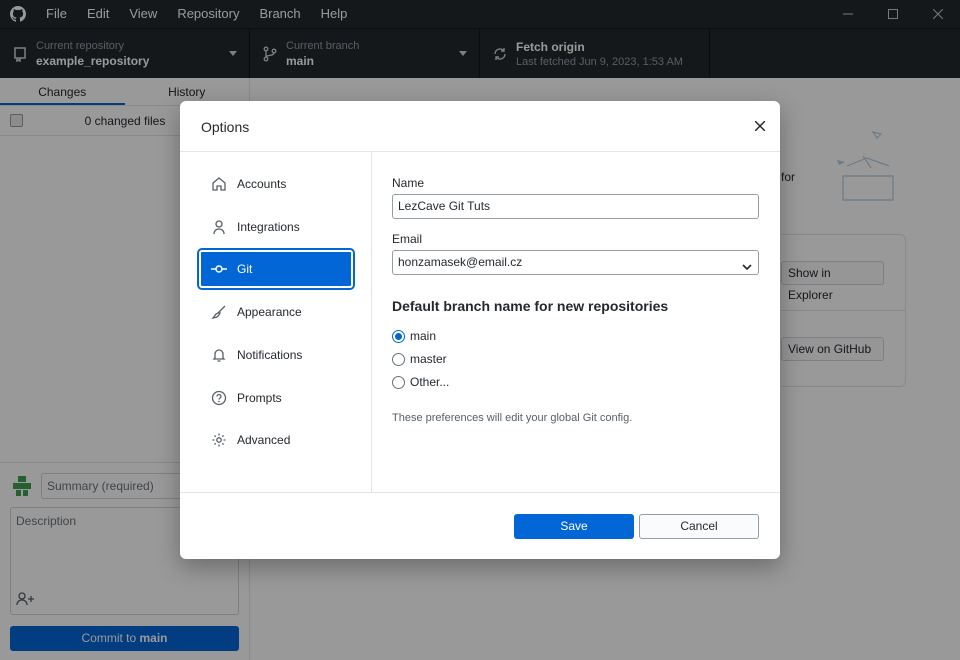  Describe the element at coordinates (259, 398) in the screenshot. I see `nav-label: Prompts` at that location.